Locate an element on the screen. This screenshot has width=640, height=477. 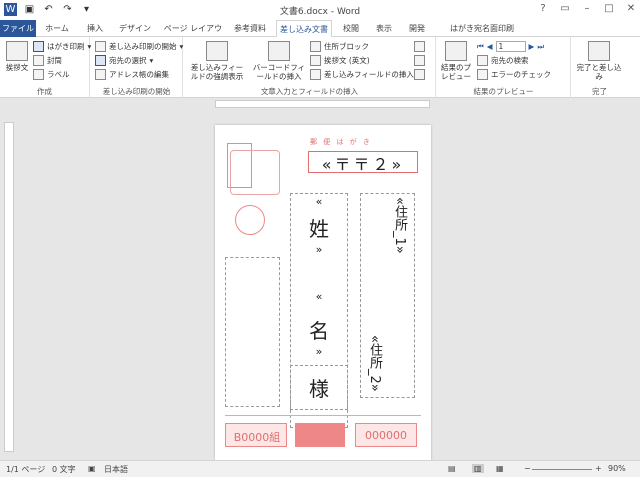
check-errors-icon is located at coordinates (482, 74).